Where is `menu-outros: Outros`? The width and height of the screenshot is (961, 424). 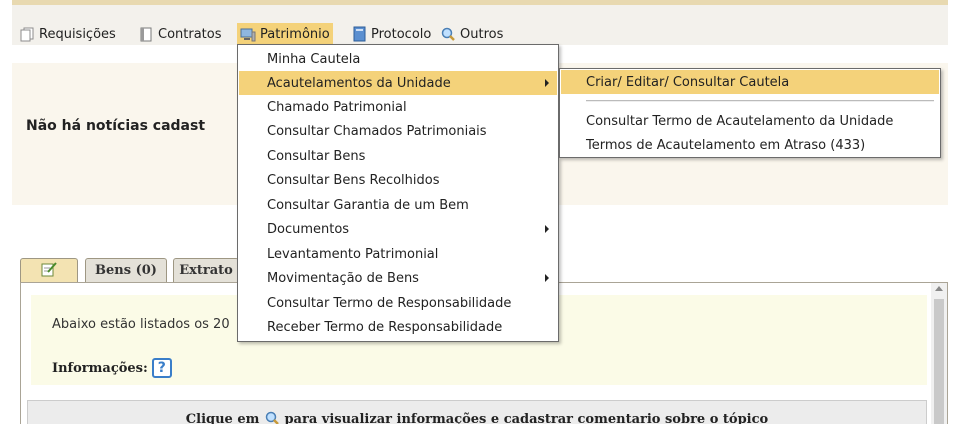
menu-outros: Outros is located at coordinates (471, 34).